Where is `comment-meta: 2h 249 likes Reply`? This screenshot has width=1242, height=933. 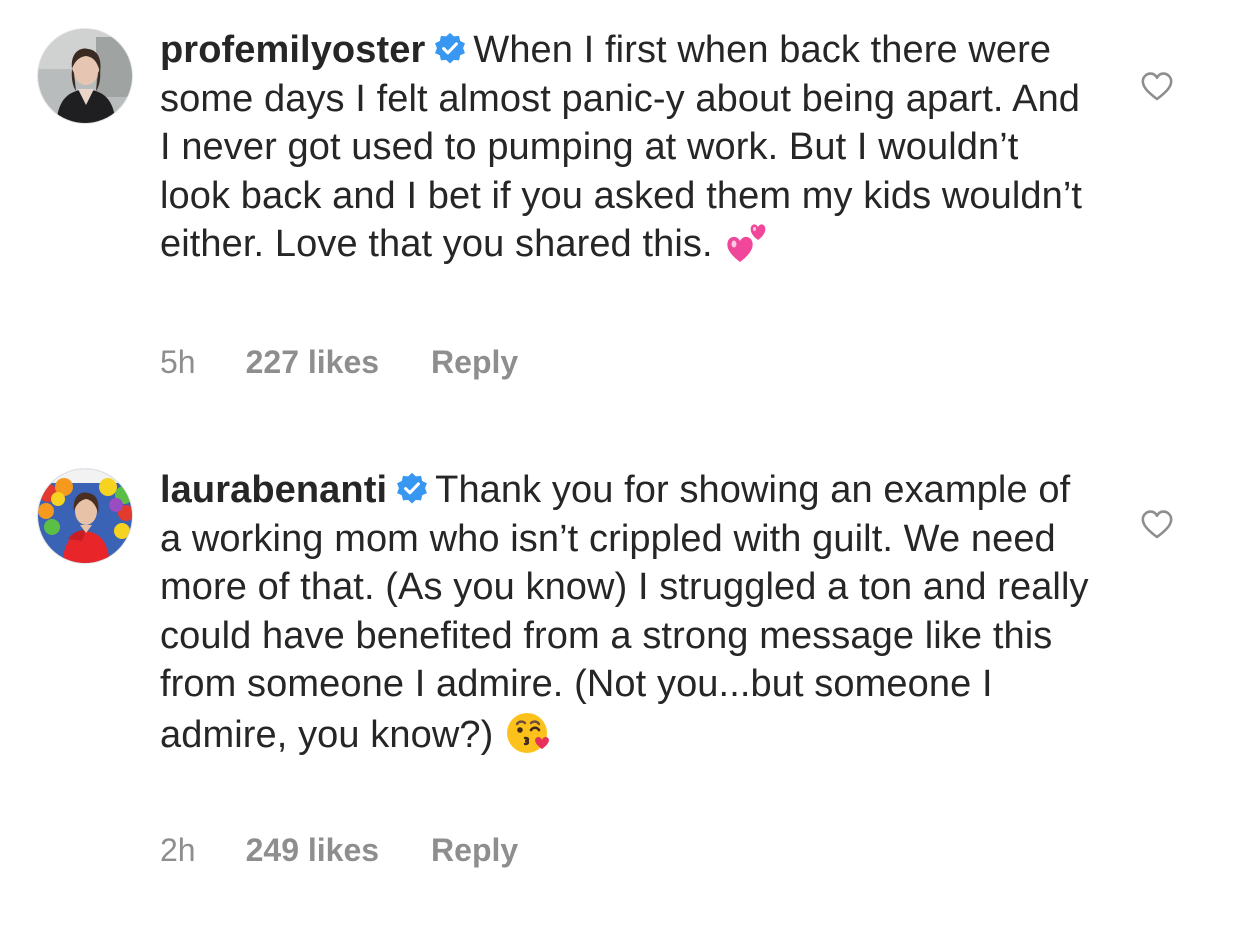 comment-meta: 2h 249 likes Reply is located at coordinates (339, 850).